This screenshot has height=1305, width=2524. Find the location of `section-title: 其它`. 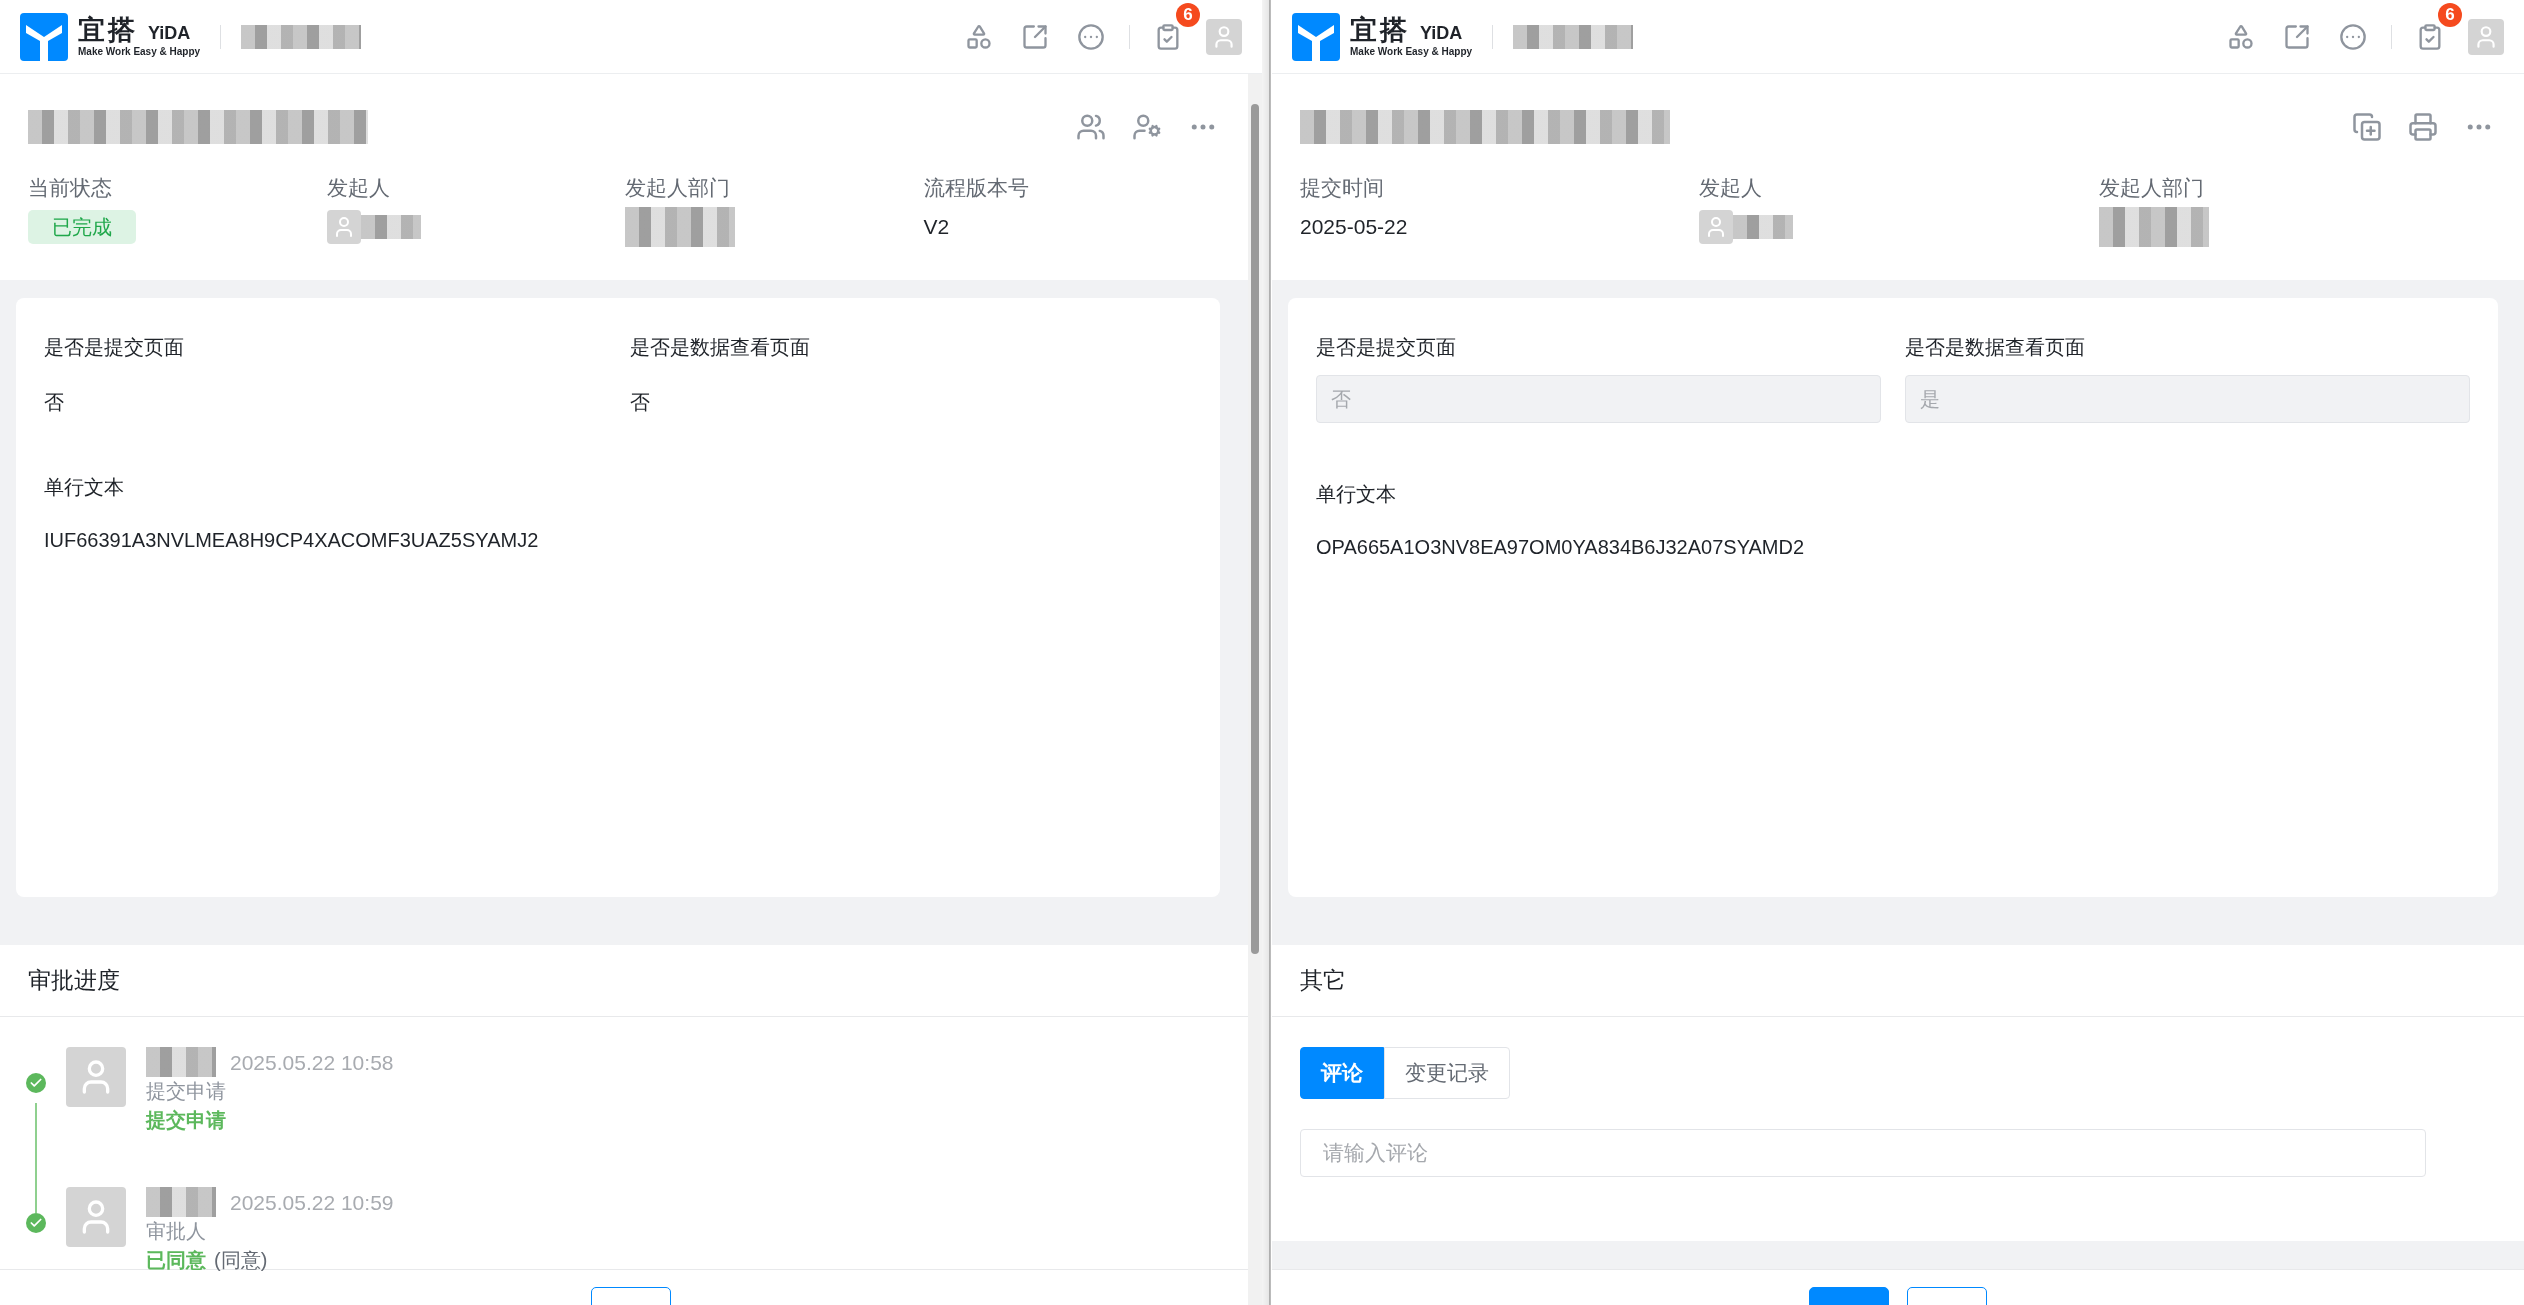

section-title: 其它 is located at coordinates (1323, 980).